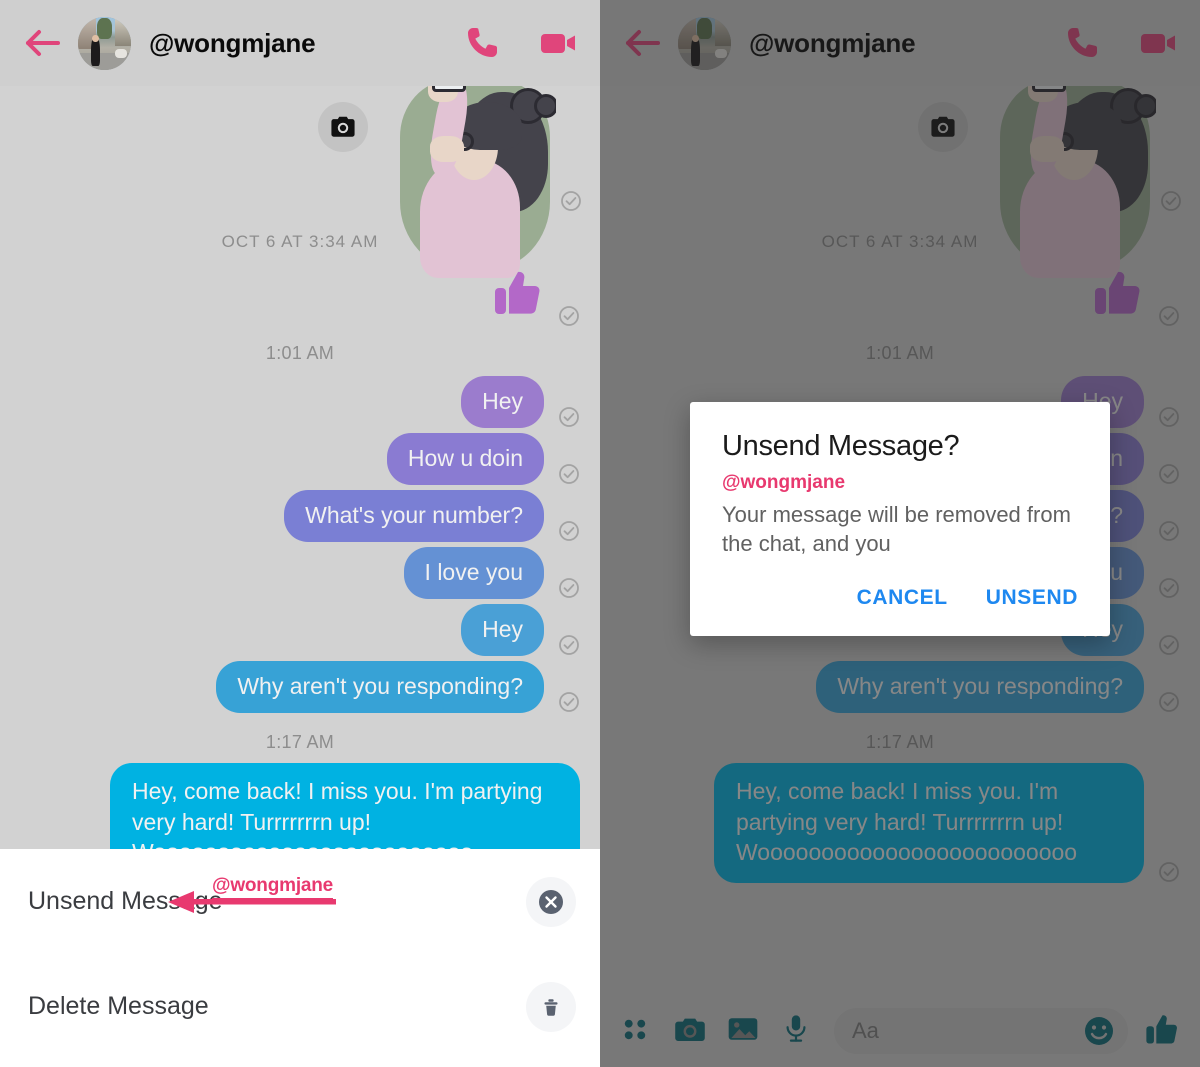  What do you see at coordinates (300, 573) in the screenshot?
I see `message-row: I love you` at bounding box center [300, 573].